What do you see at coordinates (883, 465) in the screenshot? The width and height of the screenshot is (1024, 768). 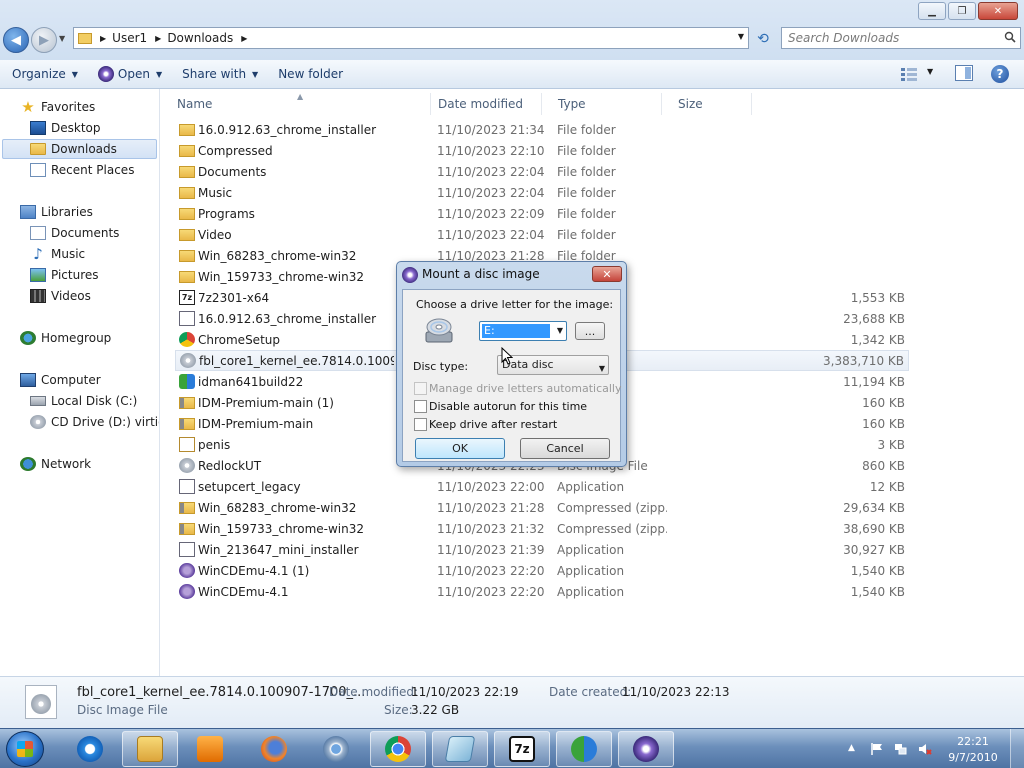 I see `file-size: 860 KB` at bounding box center [883, 465].